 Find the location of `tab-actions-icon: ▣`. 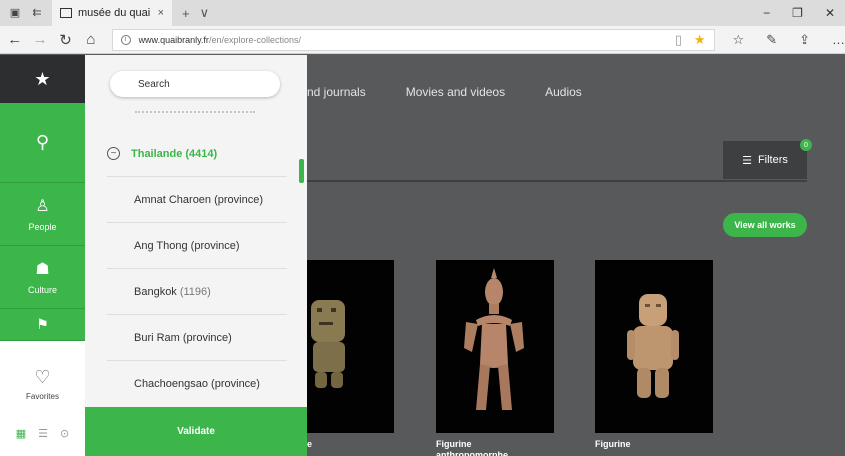

tab-actions-icon: ▣ is located at coordinates (15, 13).